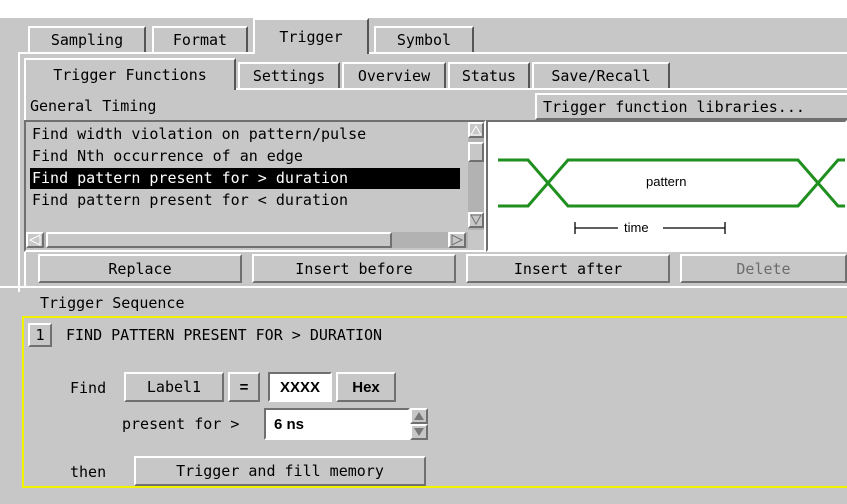 This screenshot has height=504, width=847. What do you see at coordinates (763, 268) in the screenshot?
I see `delete-button: Delete` at bounding box center [763, 268].